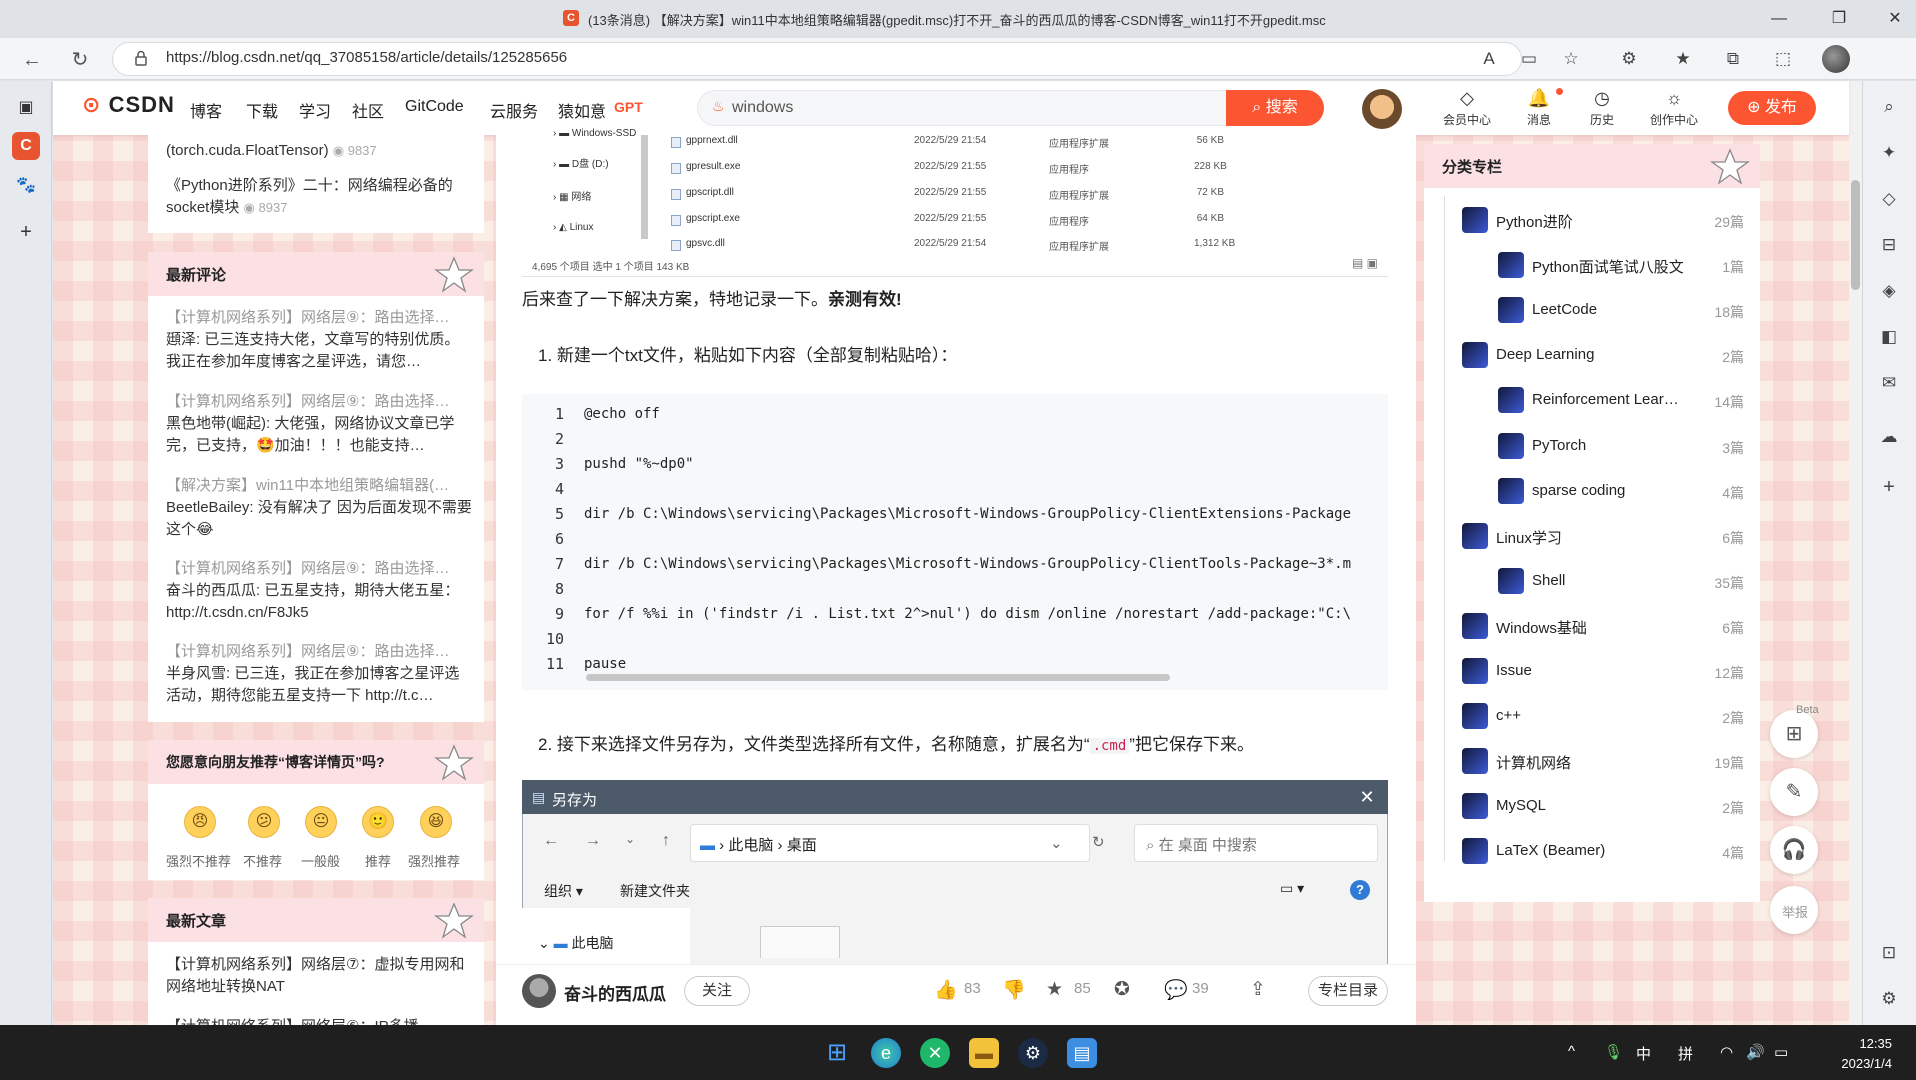 This screenshot has width=1916, height=1080. What do you see at coordinates (1836, 59) in the screenshot?
I see `profile-avatar` at bounding box center [1836, 59].